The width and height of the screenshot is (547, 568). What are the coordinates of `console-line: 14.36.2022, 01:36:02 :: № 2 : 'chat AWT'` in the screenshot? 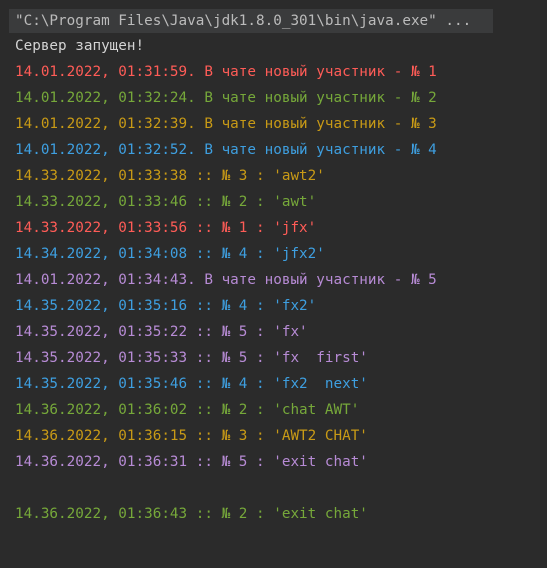 It's located at (187, 410).